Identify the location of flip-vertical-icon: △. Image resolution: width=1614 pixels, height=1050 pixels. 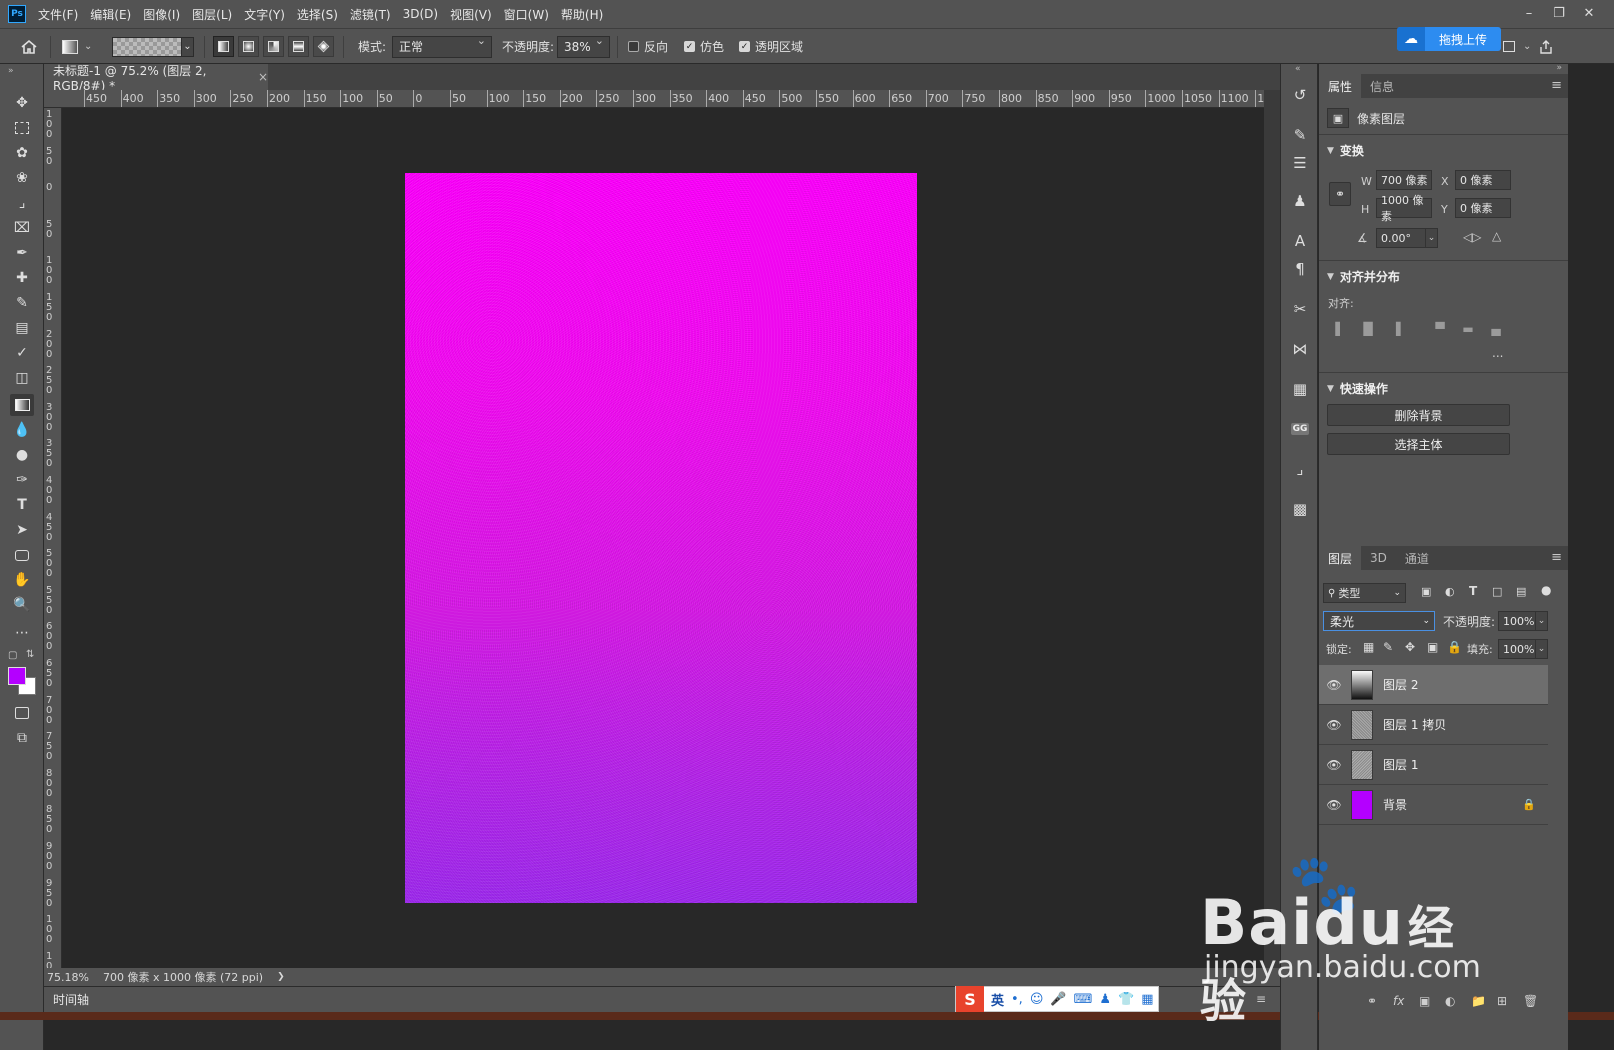
(1496, 236).